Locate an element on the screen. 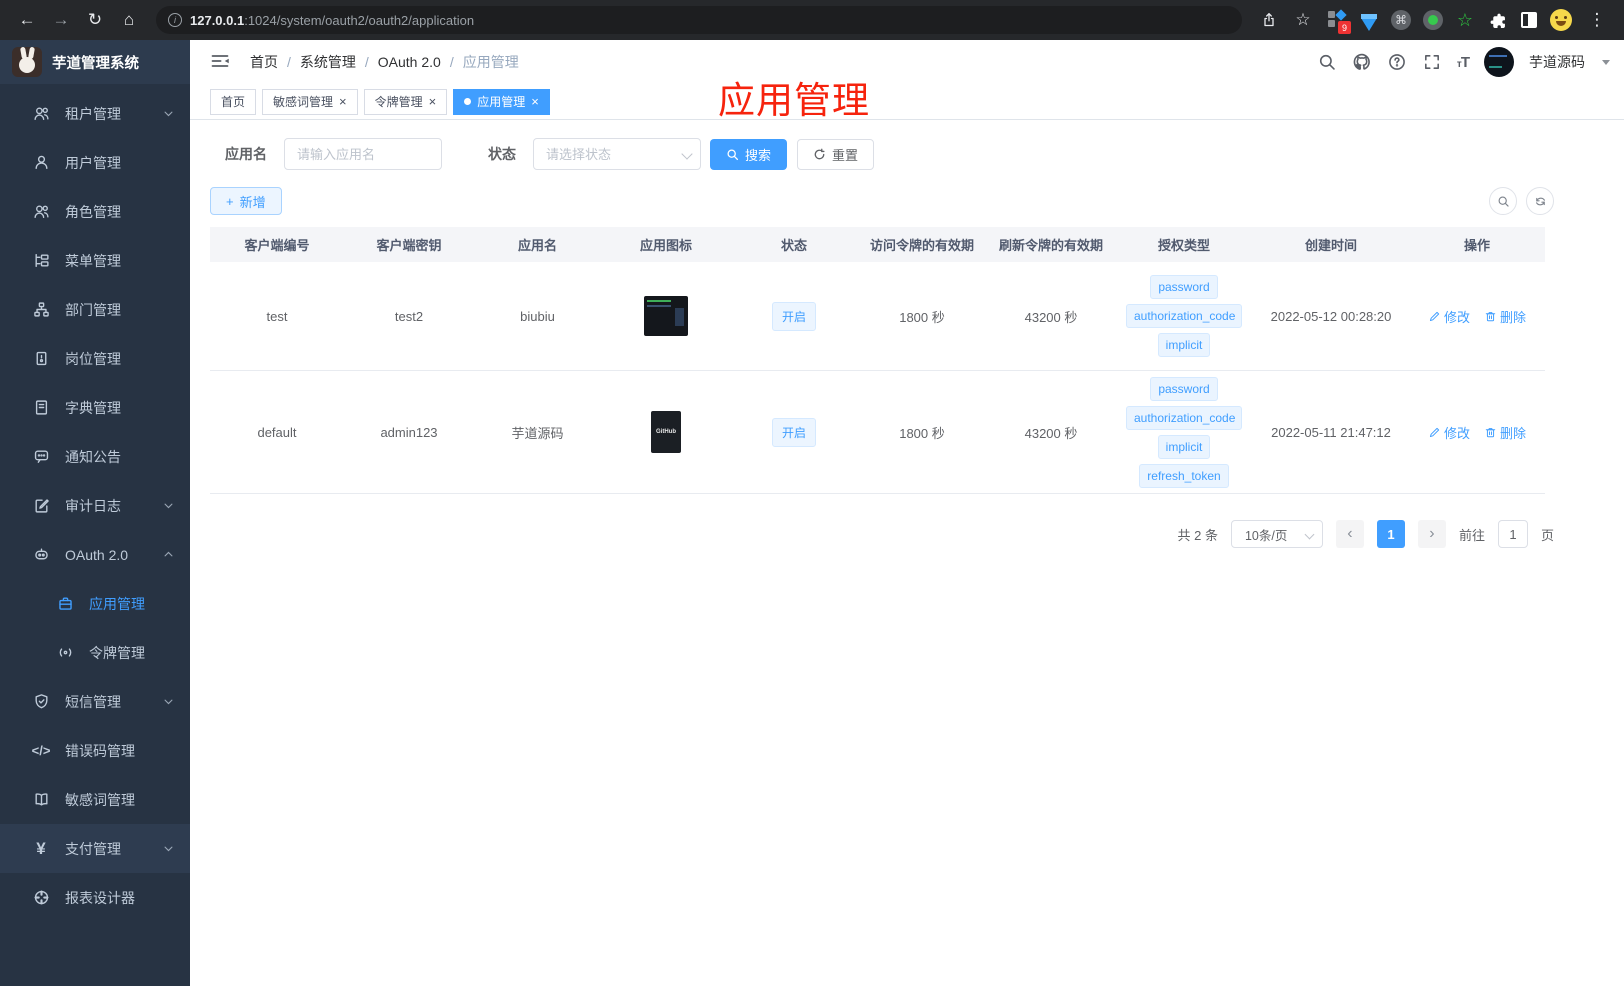 Image resolution: width=1624 pixels, height=986 pixels. sidebar-item-oauth: OAuth 2.0 is located at coordinates (95, 554).